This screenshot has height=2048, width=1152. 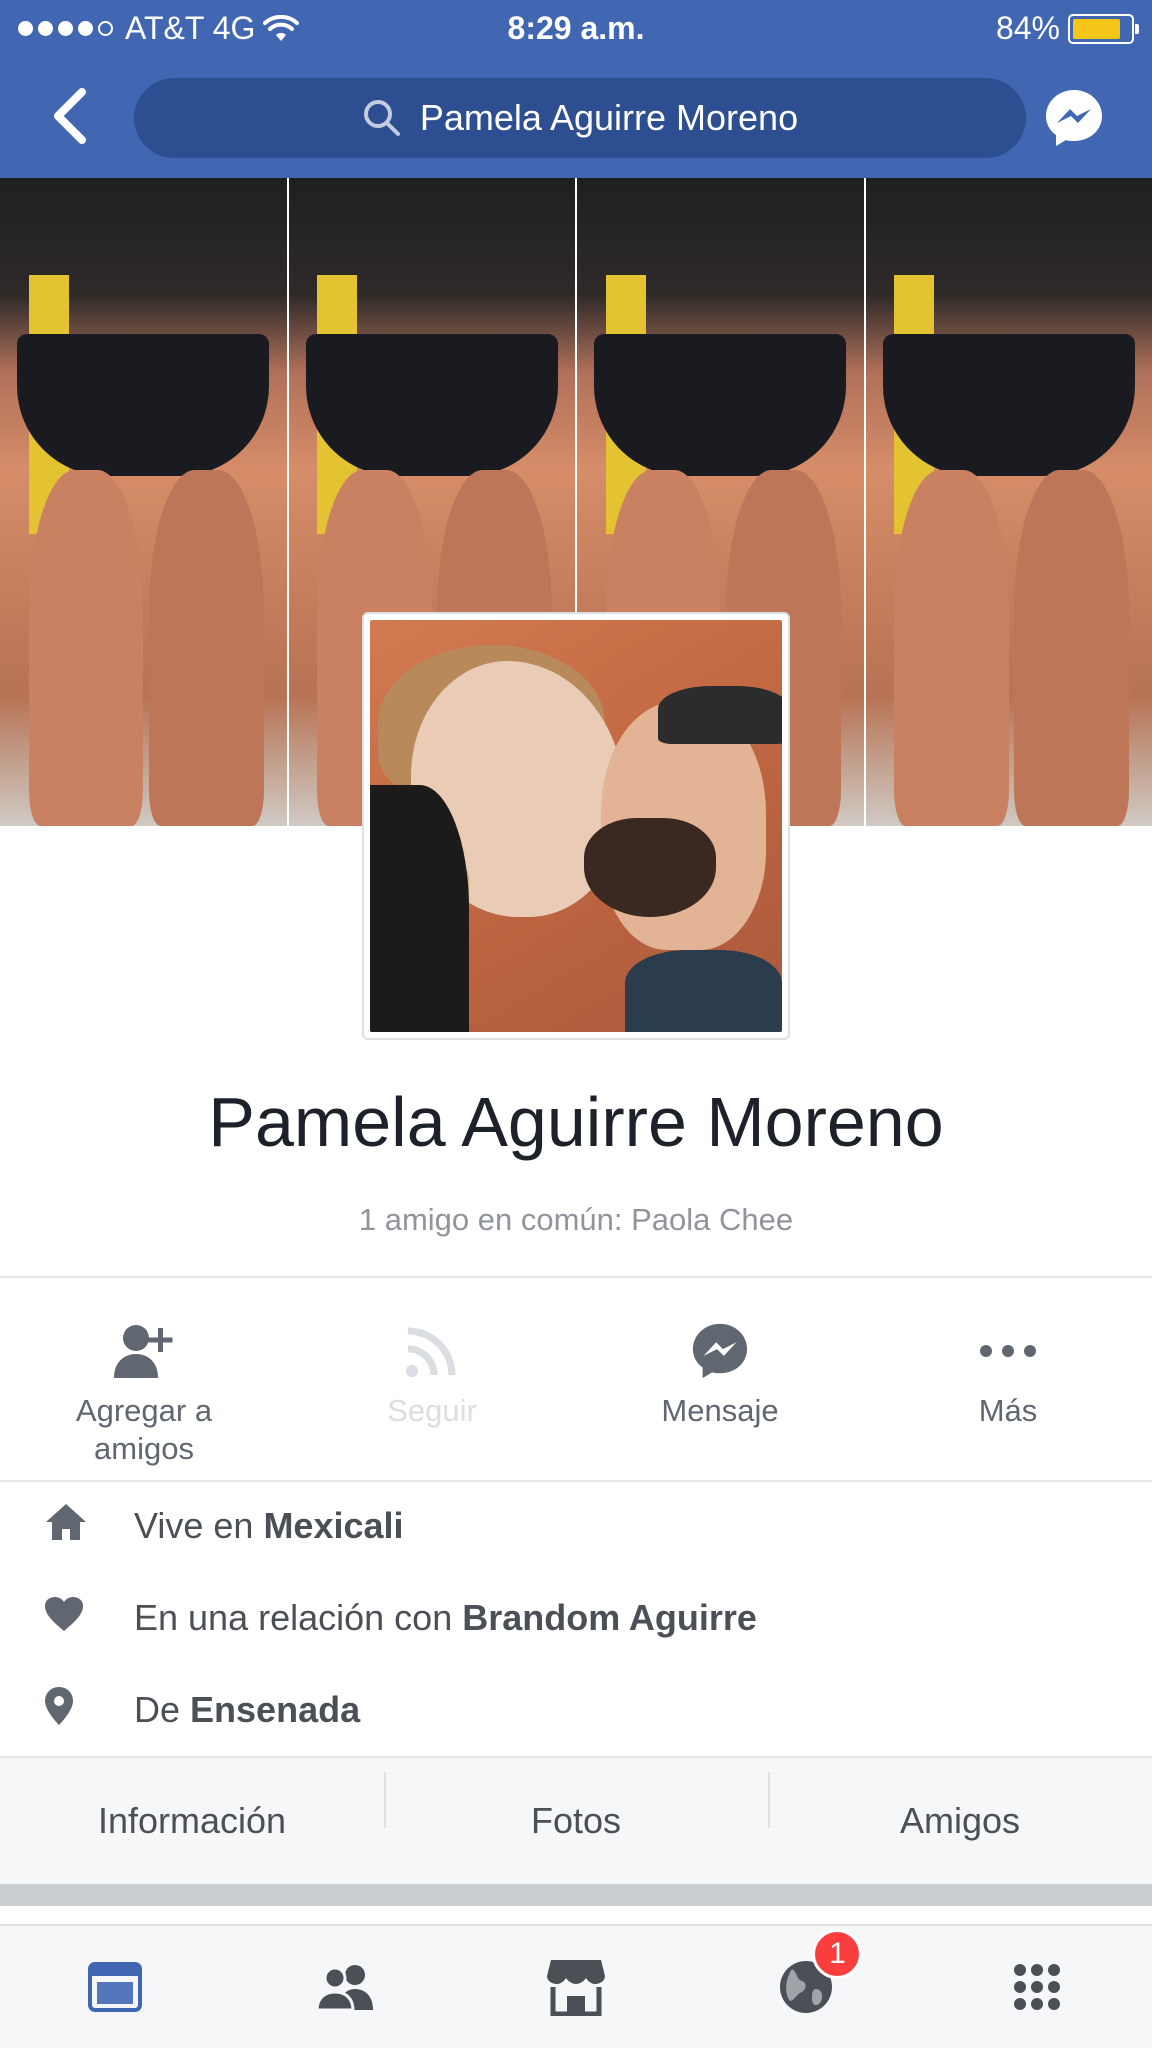 I want to click on back-button, so click(x=70, y=116).